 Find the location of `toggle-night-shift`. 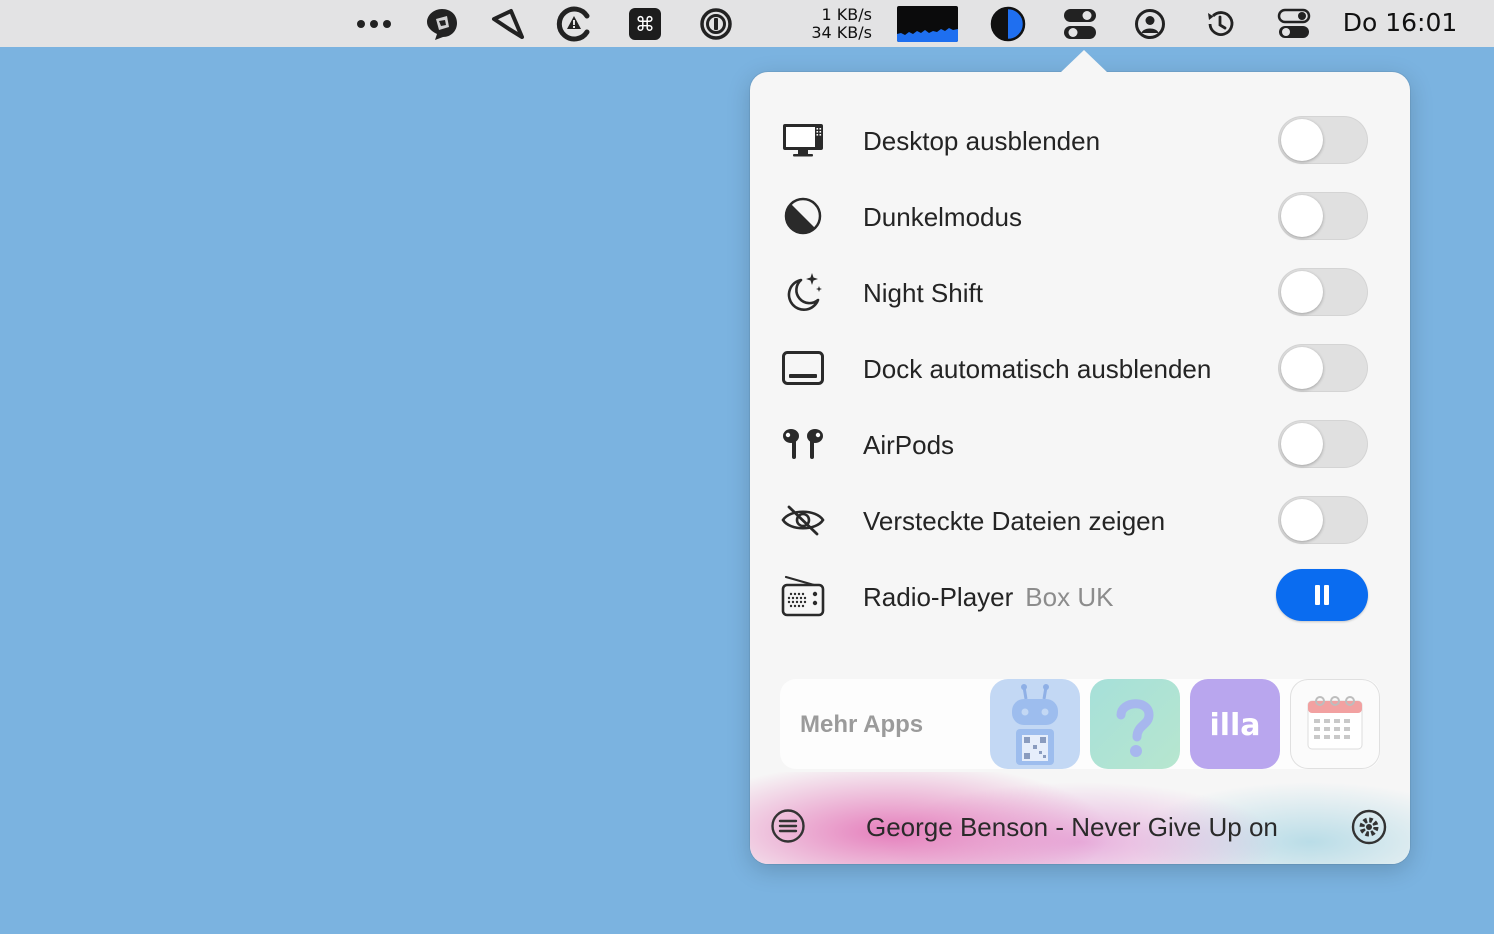

toggle-night-shift is located at coordinates (1323, 292).